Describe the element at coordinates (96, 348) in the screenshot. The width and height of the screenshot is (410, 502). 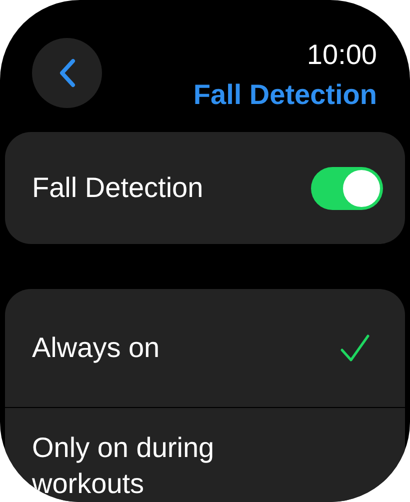
I see `option-label: Always on` at that location.